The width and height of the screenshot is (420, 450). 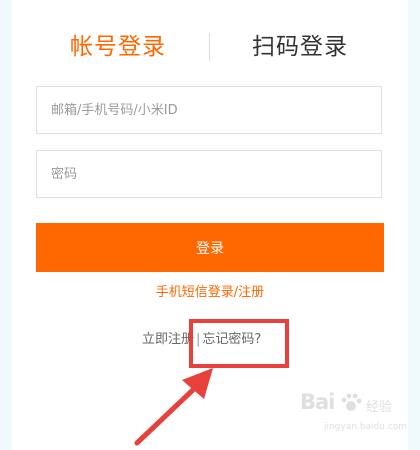 What do you see at coordinates (231, 339) in the screenshot?
I see `forgot-password-link: 忘记密码?` at bounding box center [231, 339].